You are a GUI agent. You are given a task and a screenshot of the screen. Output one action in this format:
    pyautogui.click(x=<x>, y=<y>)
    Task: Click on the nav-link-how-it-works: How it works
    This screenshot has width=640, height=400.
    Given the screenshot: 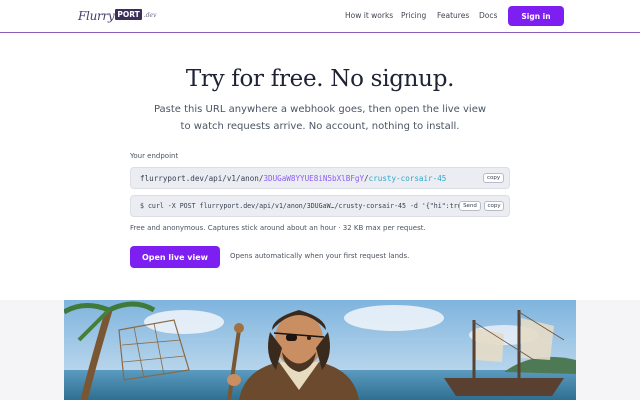 What is the action you would take?
    pyautogui.click(x=369, y=15)
    